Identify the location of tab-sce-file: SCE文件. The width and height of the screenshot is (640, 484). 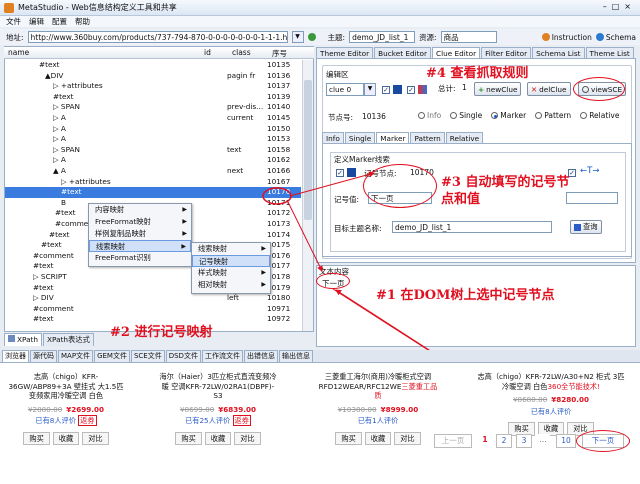
(147, 356).